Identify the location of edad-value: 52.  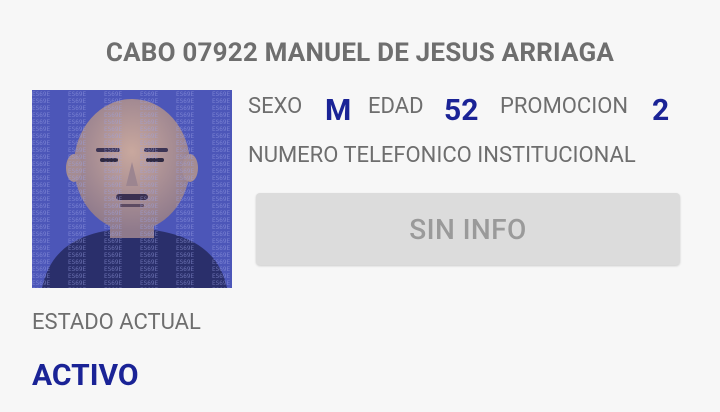
(461, 110).